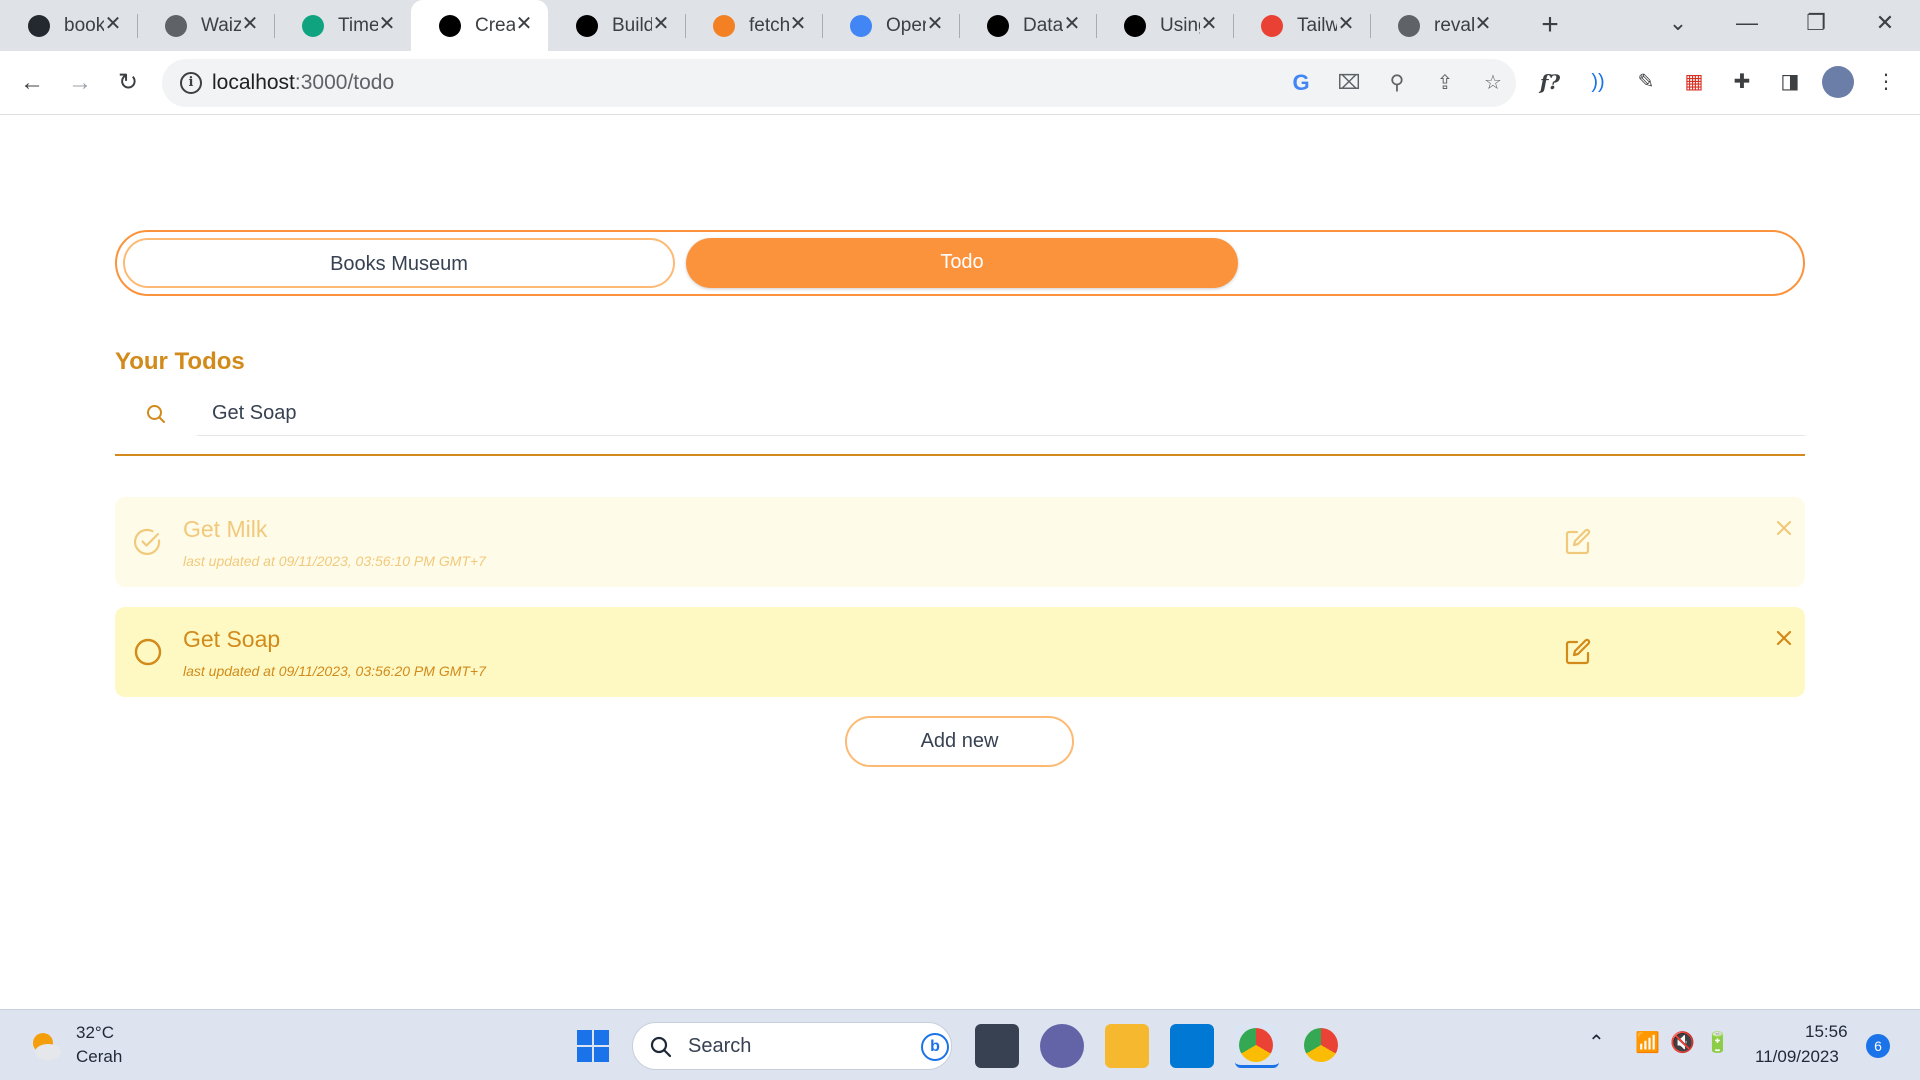 The height and width of the screenshot is (1080, 1920). Describe the element at coordinates (935, 1047) in the screenshot. I see `bing-icon: b` at that location.